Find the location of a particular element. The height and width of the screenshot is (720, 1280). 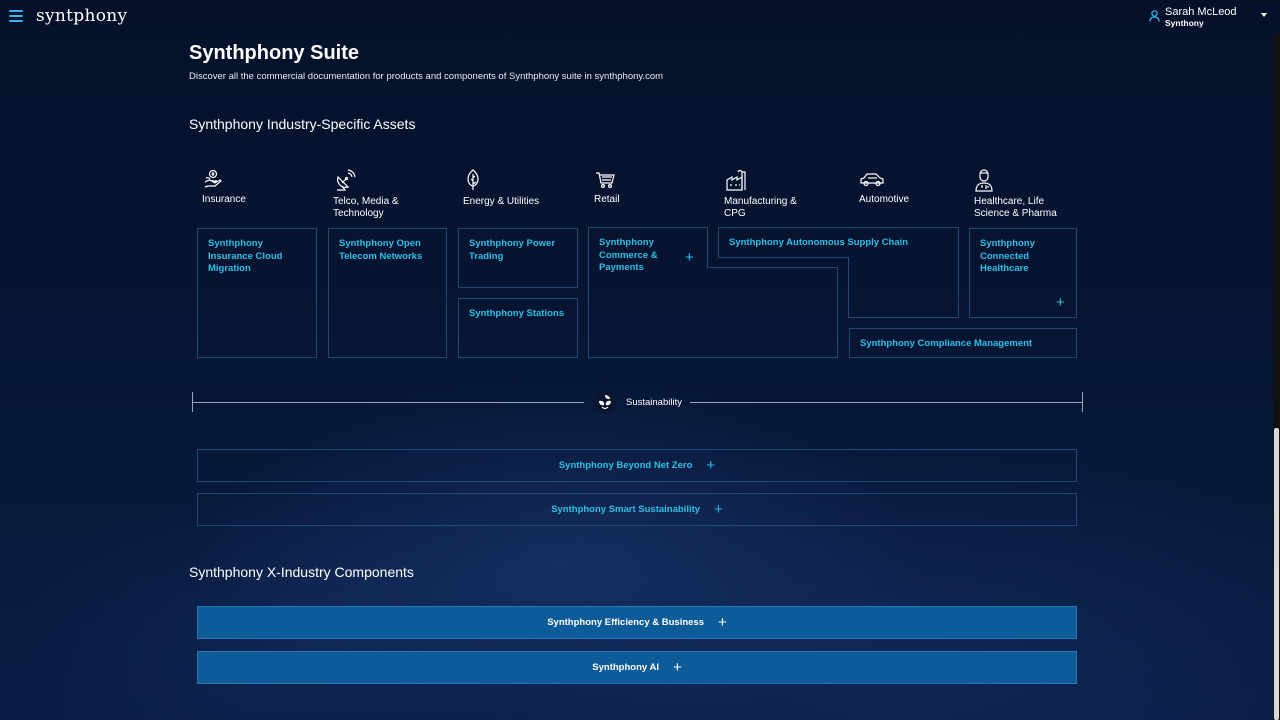

divider-tick-right is located at coordinates (1082, 402).